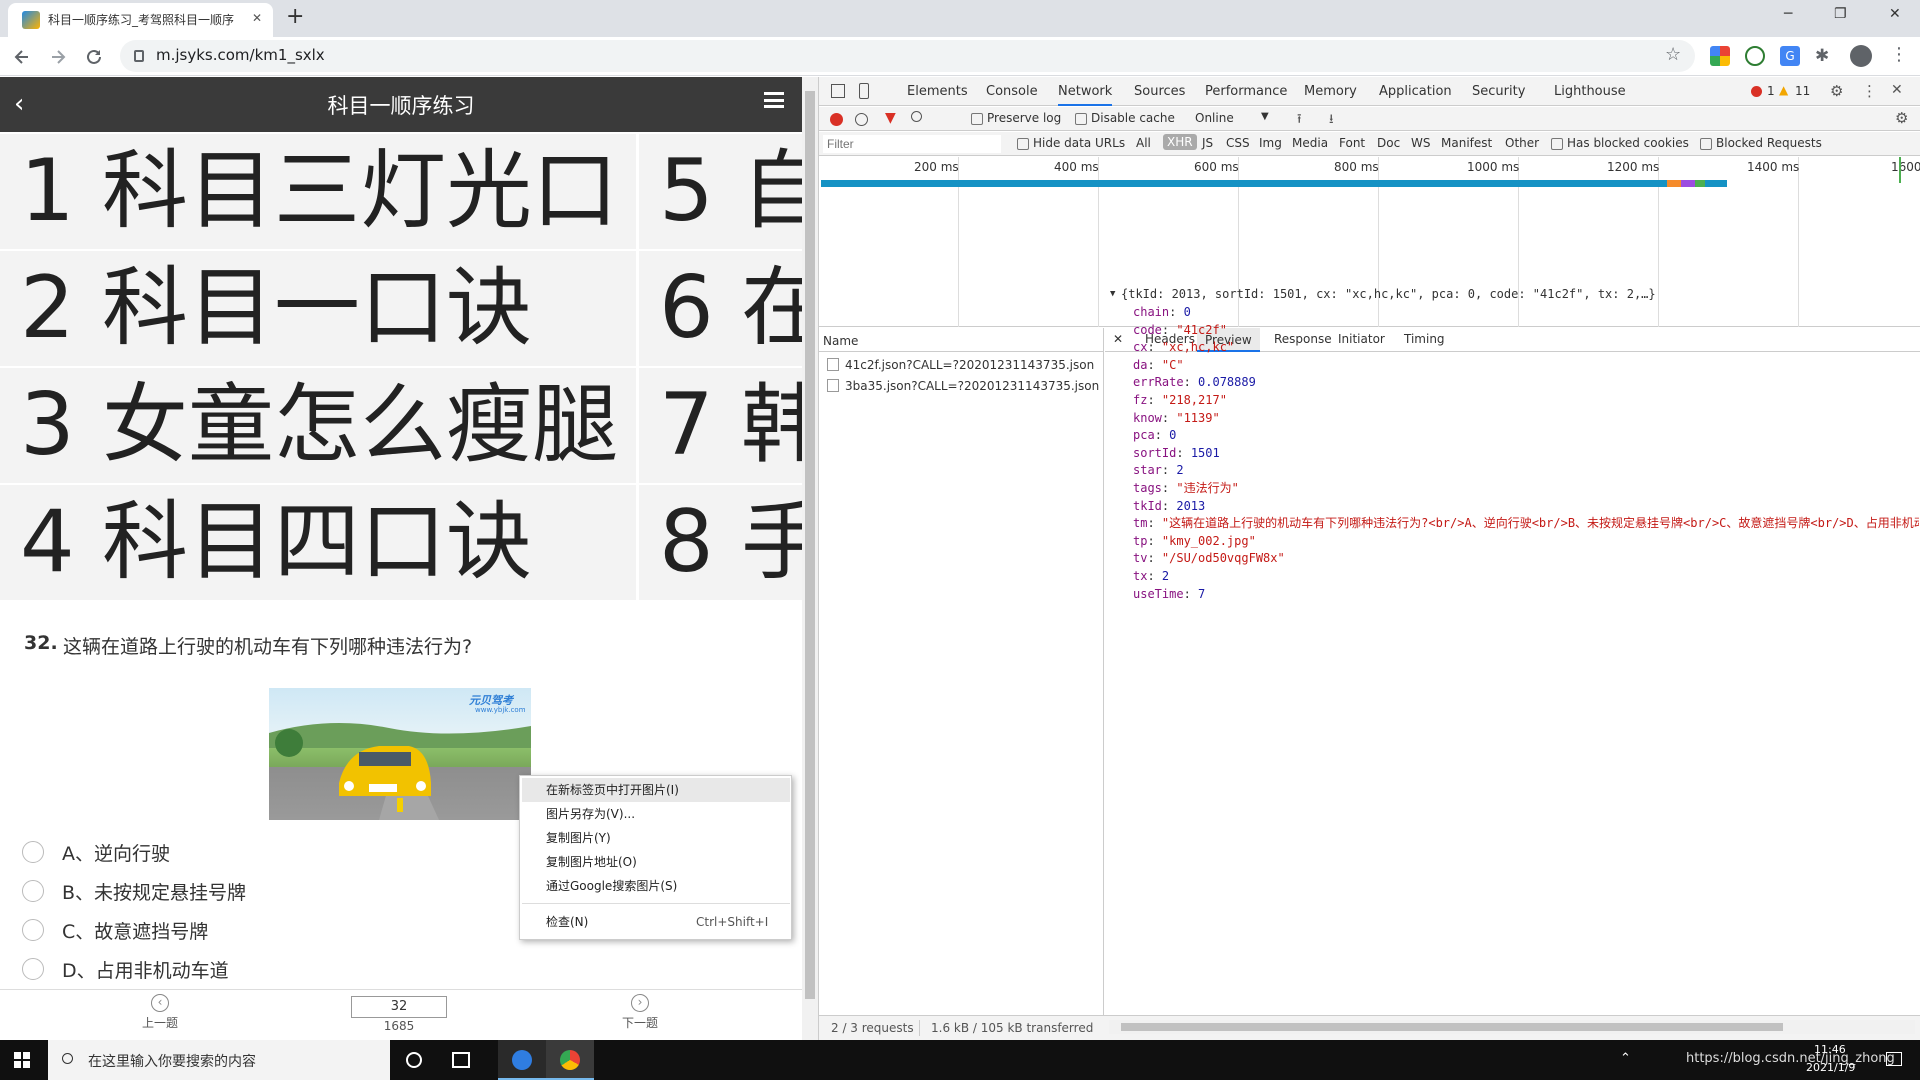 Image resolution: width=1920 pixels, height=1080 pixels. Describe the element at coordinates (94, 57) in the screenshot. I see `reload-icon` at that location.